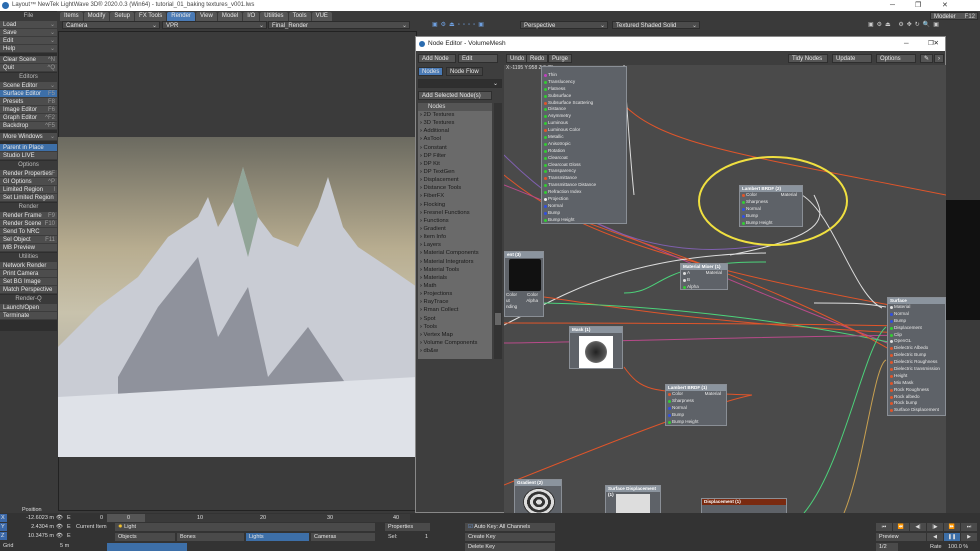 The image size is (980, 551). Describe the element at coordinates (455, 294) in the screenshot. I see `node-category-item: Projections` at that location.